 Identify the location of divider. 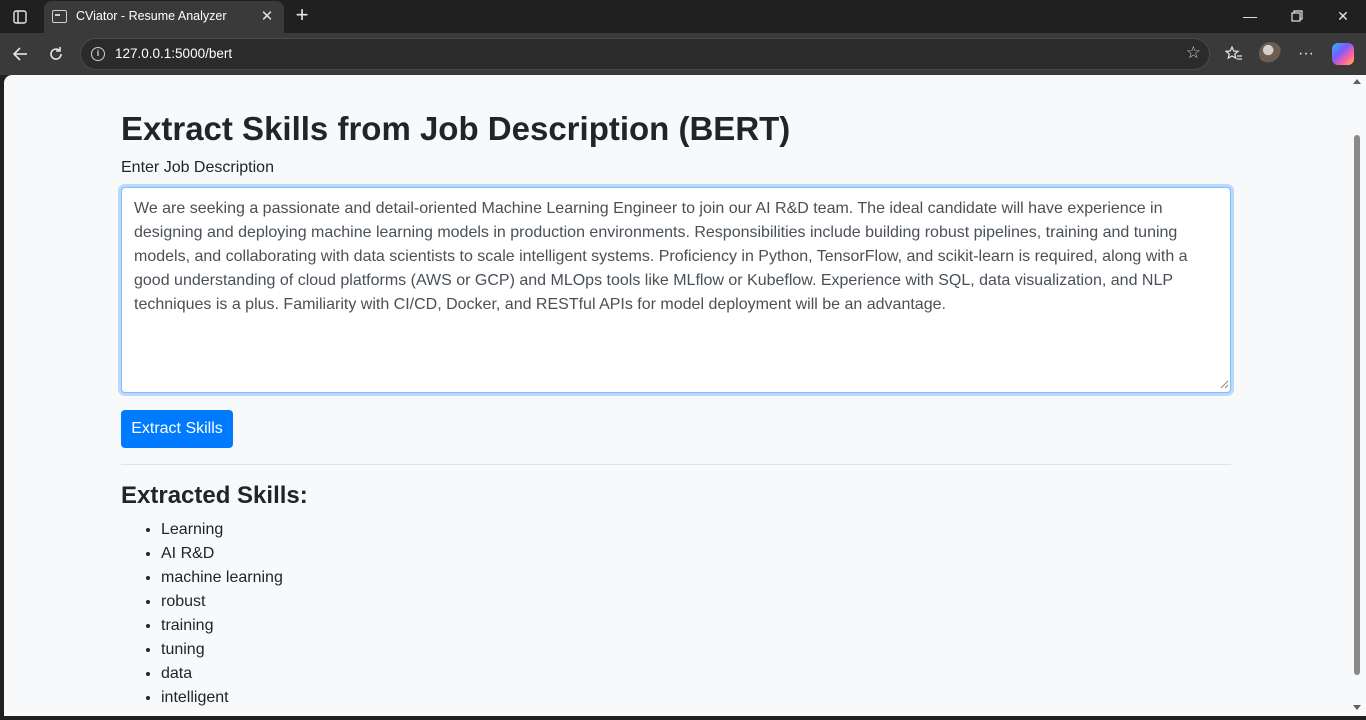
(676, 464).